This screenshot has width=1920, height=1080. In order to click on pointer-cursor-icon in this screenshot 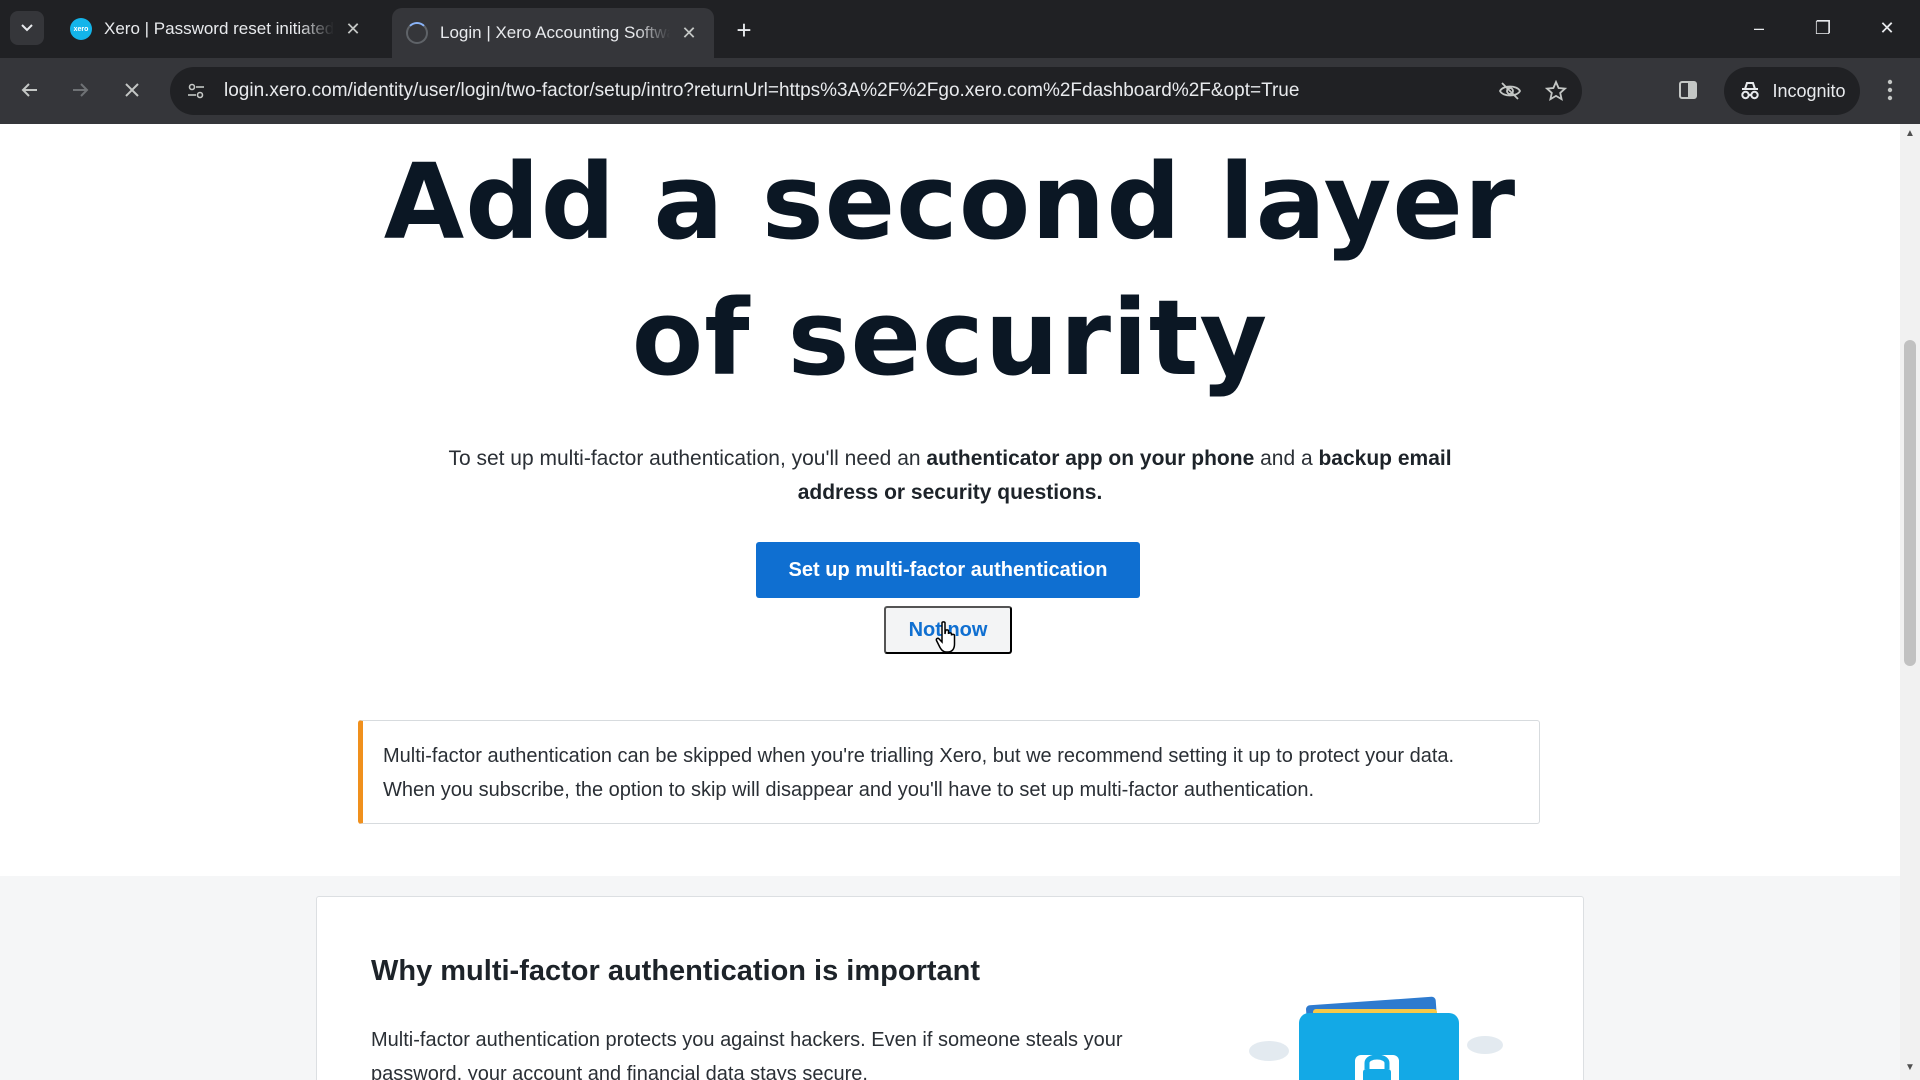, I will do `click(945, 637)`.